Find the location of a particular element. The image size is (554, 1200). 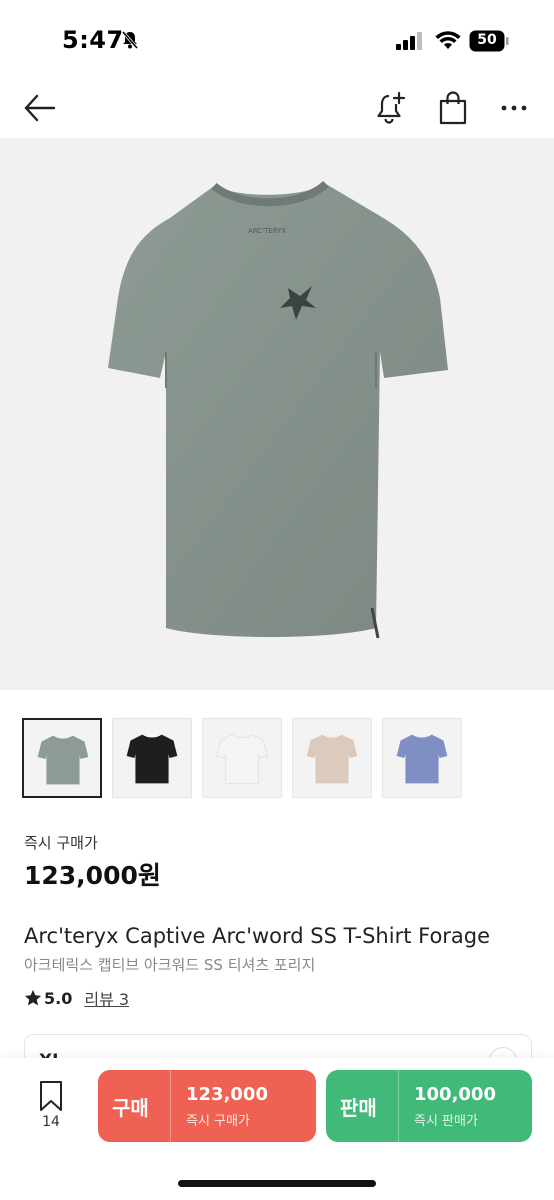

sell-sub-label: 즉시 판매가 is located at coordinates (446, 1121).